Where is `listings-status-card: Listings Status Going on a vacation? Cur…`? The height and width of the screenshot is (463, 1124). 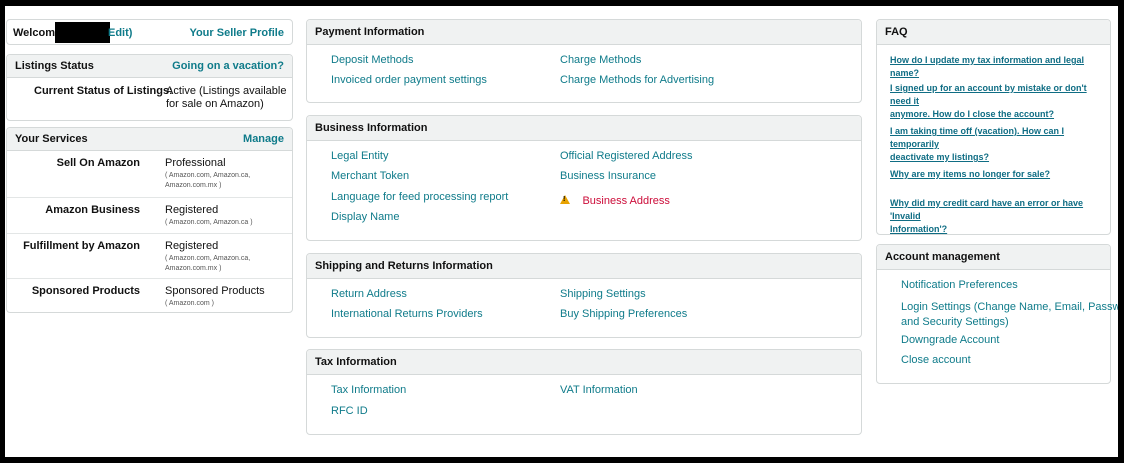 listings-status-card: Listings Status Going on a vacation? Cur… is located at coordinates (149, 87).